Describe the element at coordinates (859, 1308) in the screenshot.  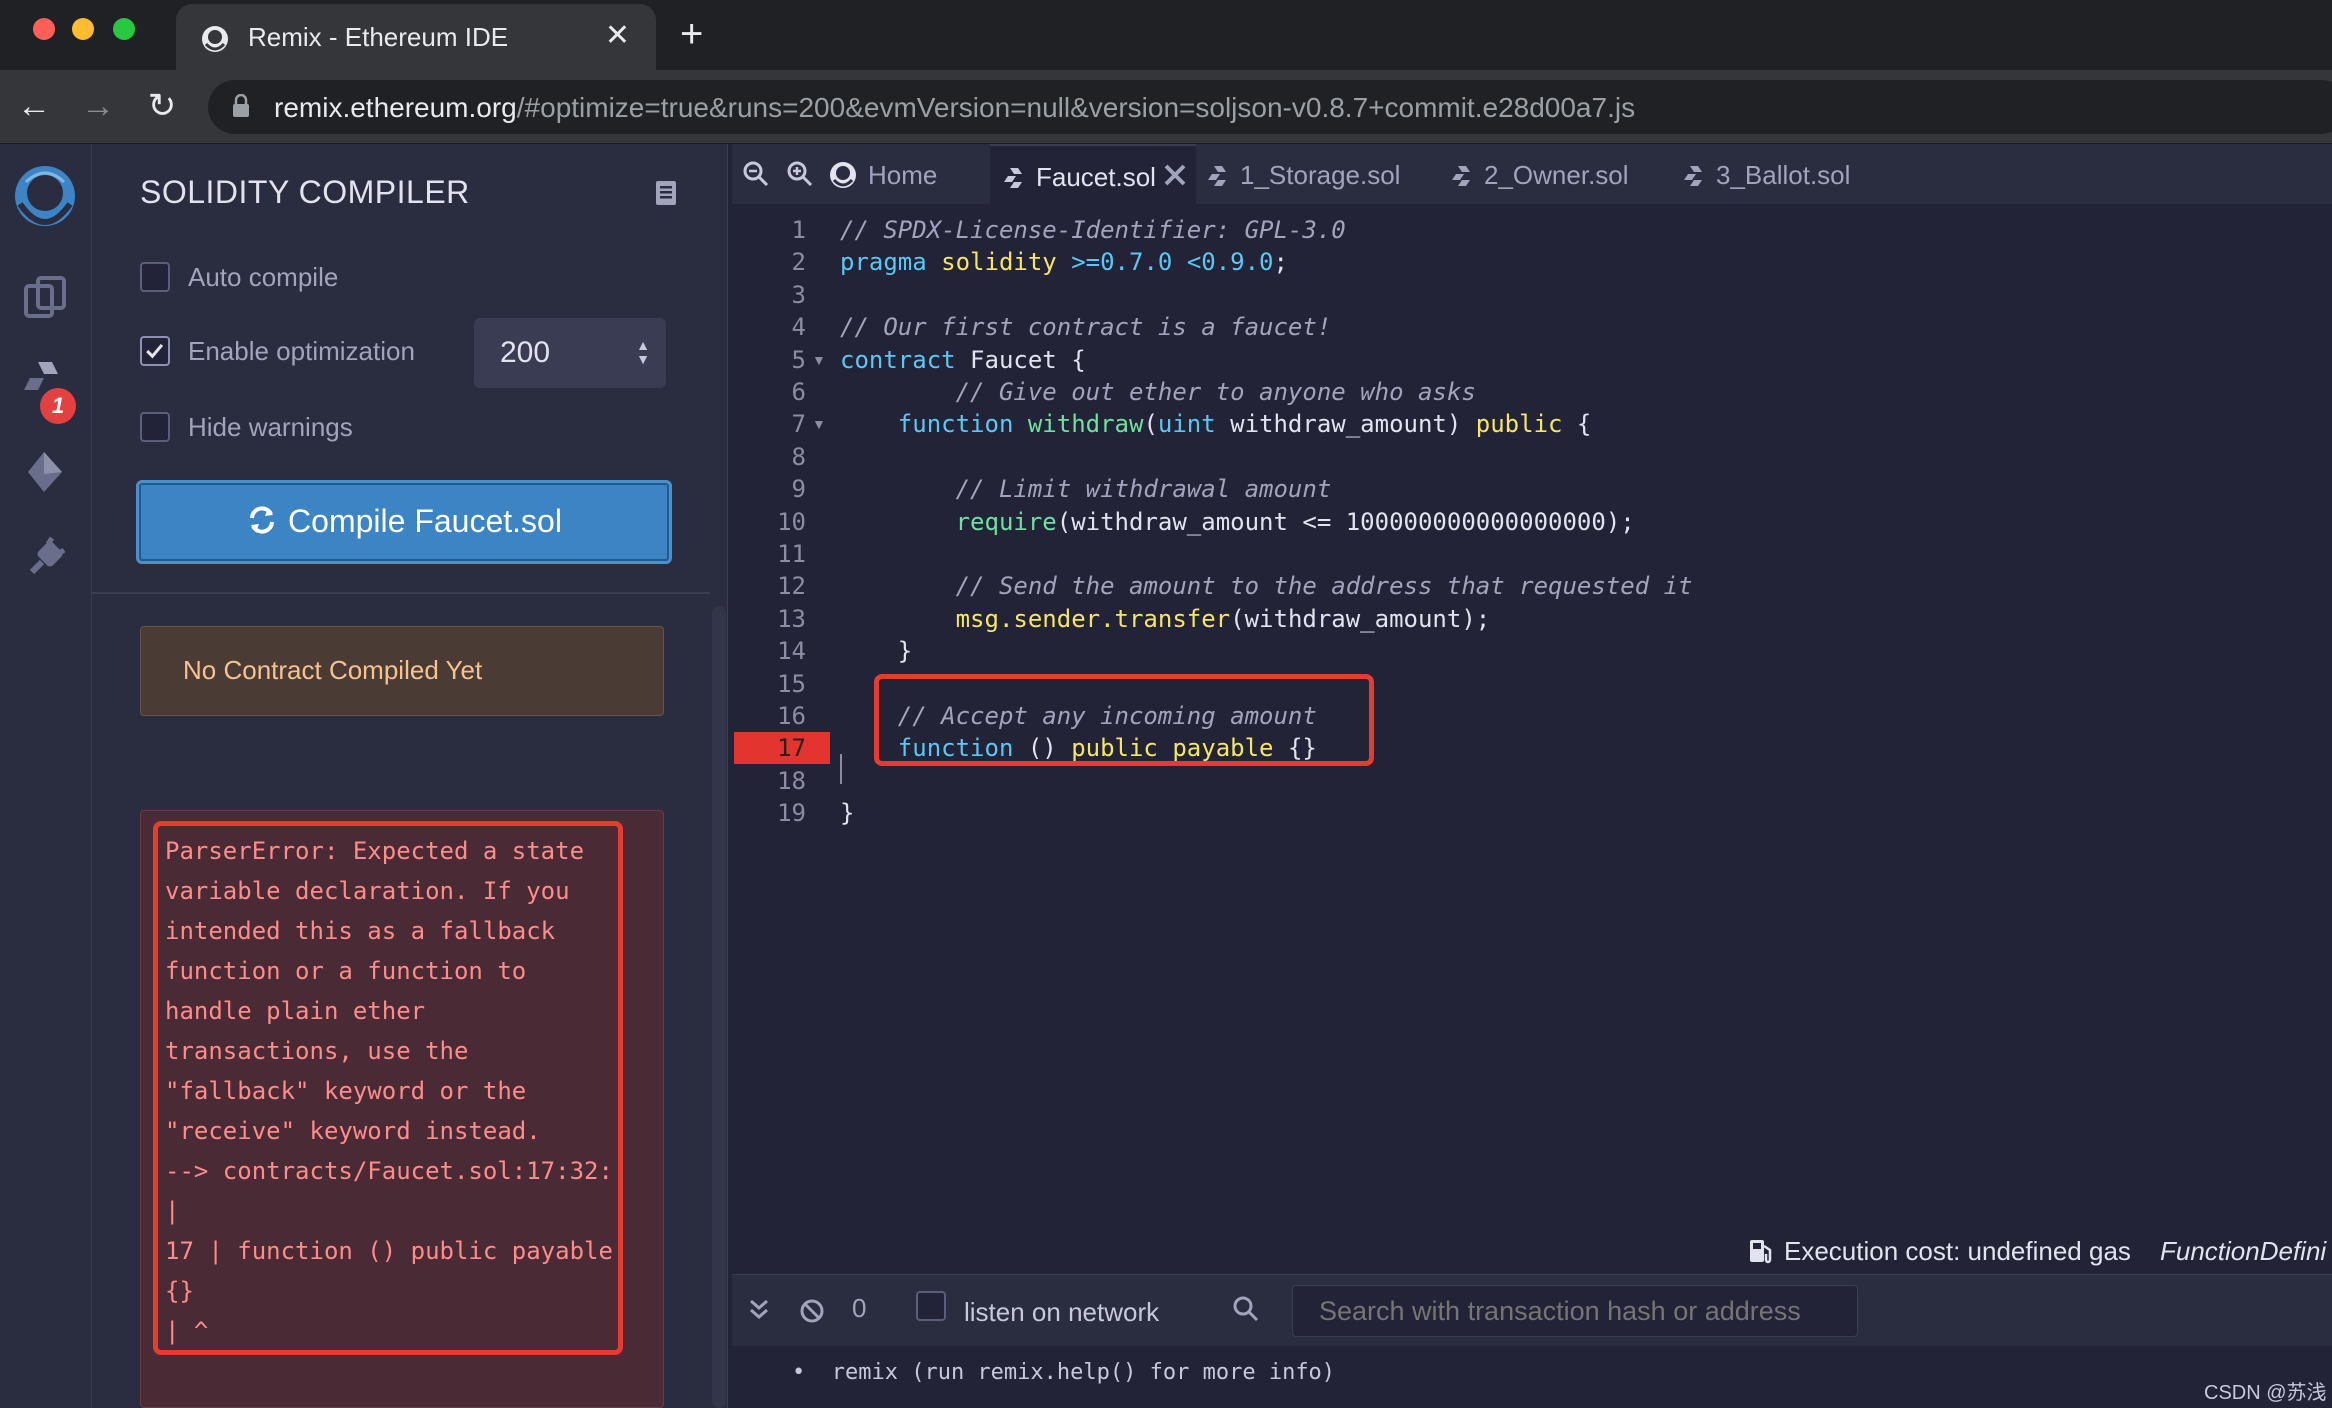
I see `pending-tx-count: 0` at that location.